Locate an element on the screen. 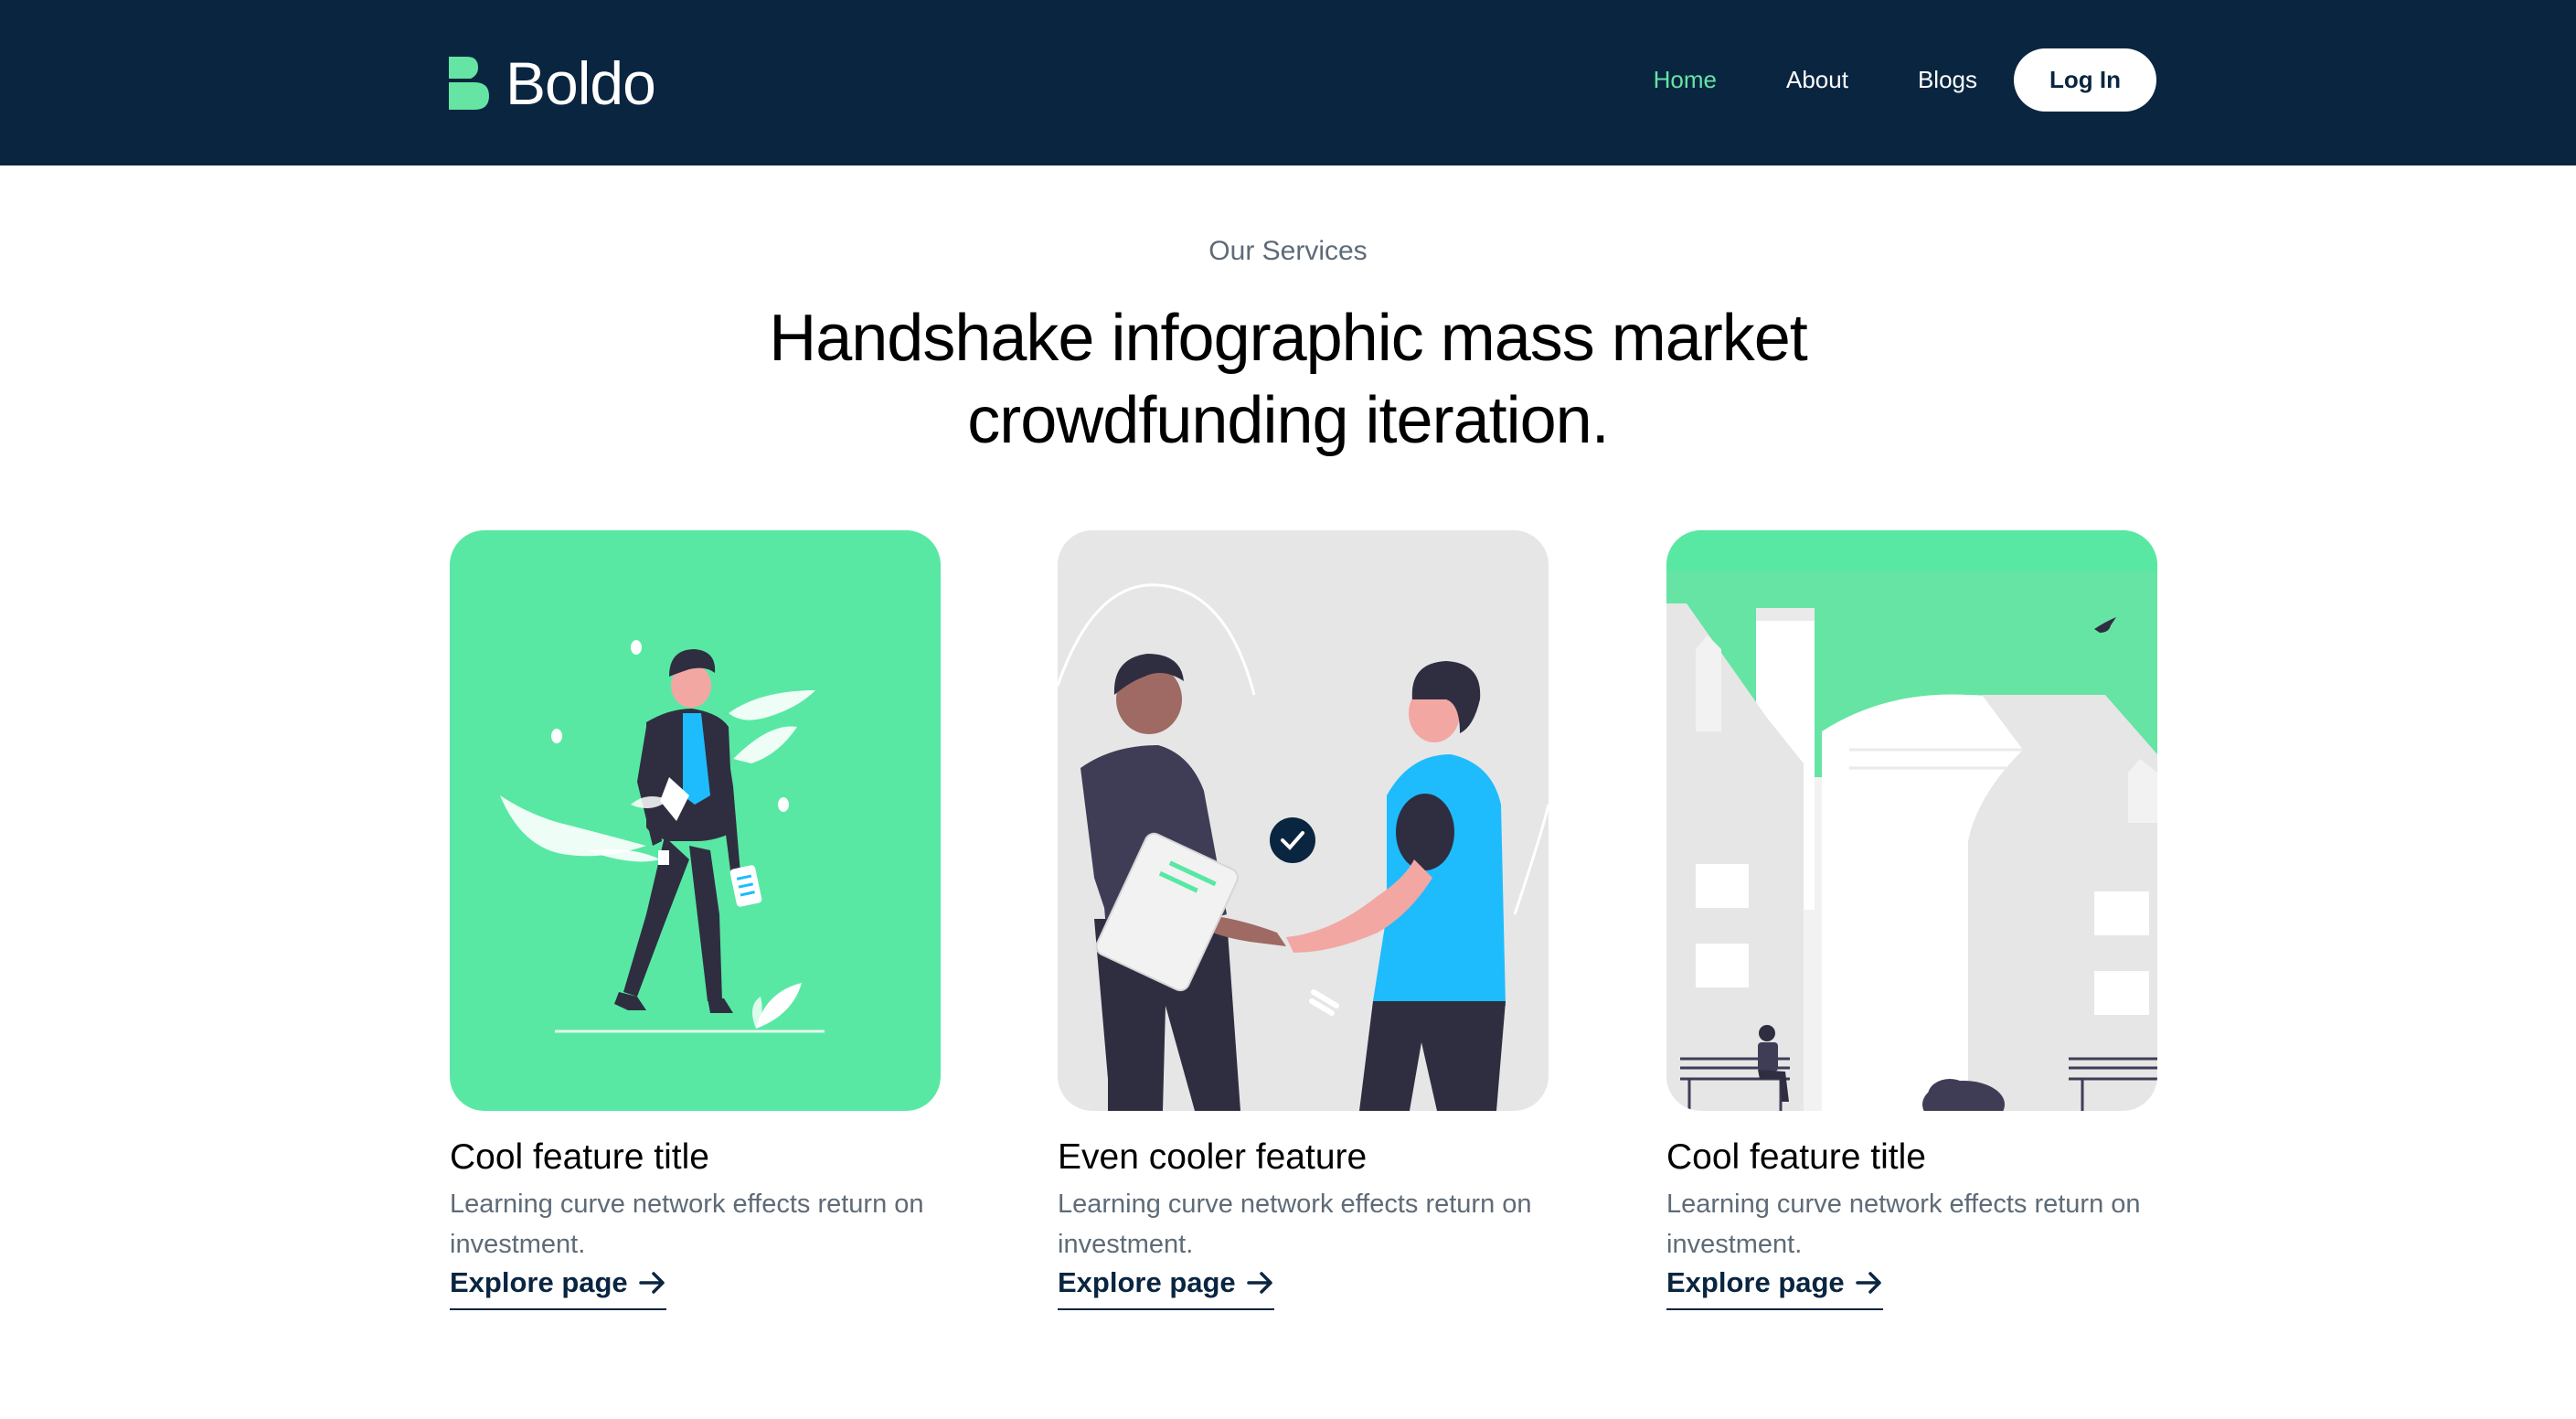 The width and height of the screenshot is (2576, 1419). card-title: Even cooler feature is located at coordinates (1213, 1157).